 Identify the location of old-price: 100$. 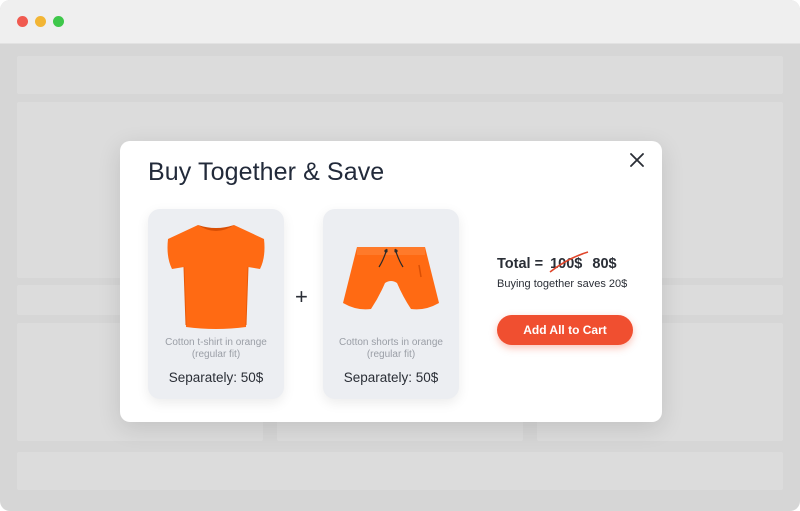
(569, 262).